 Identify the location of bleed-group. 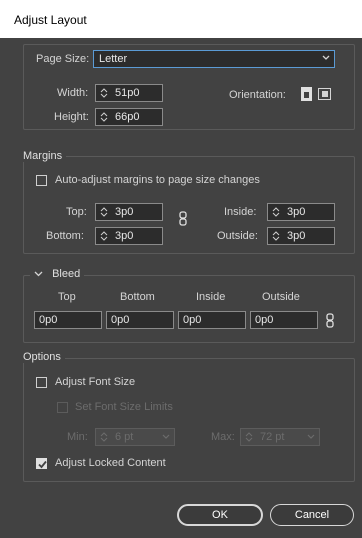
(189, 309).